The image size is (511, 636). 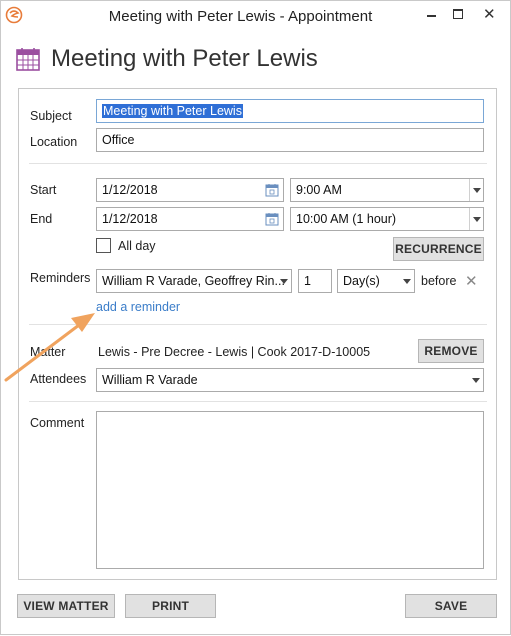 I want to click on save-button: SAVE, so click(x=451, y=606).